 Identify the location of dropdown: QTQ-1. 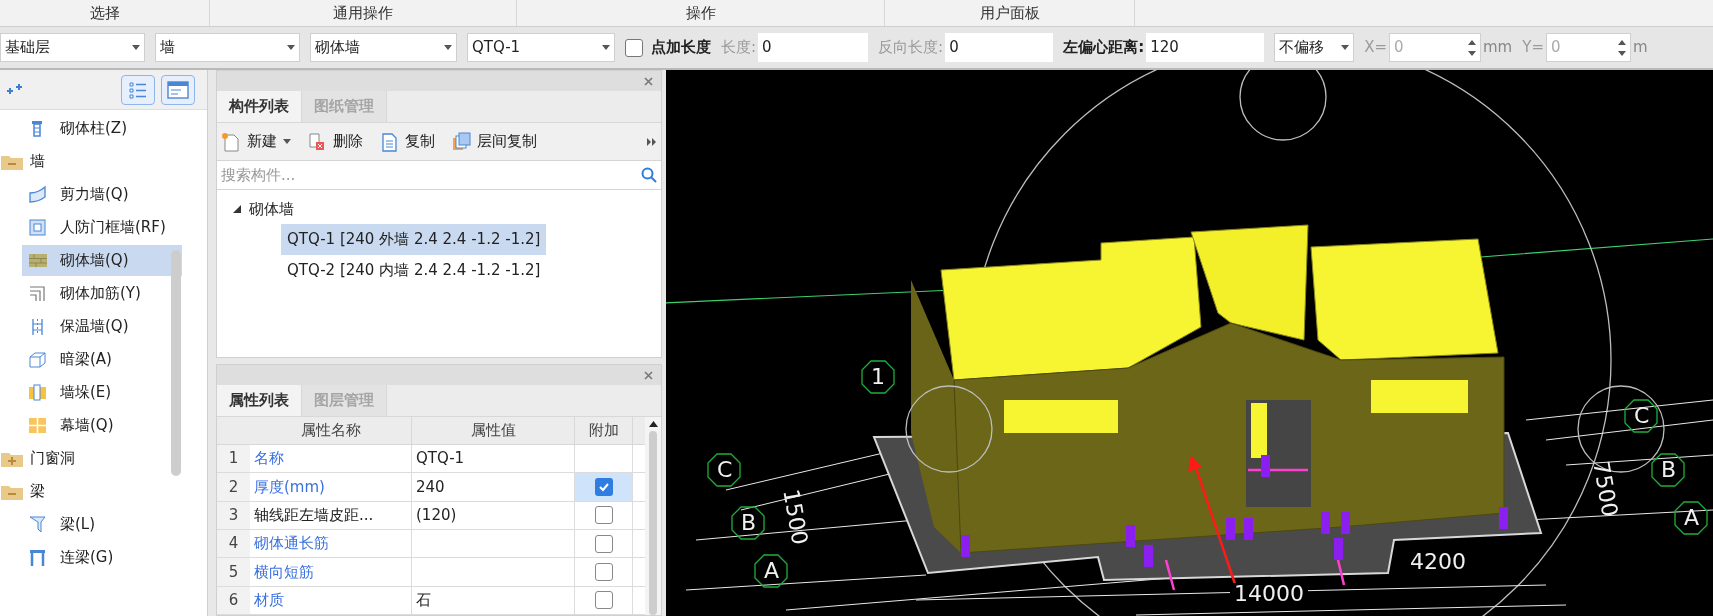
(541, 47).